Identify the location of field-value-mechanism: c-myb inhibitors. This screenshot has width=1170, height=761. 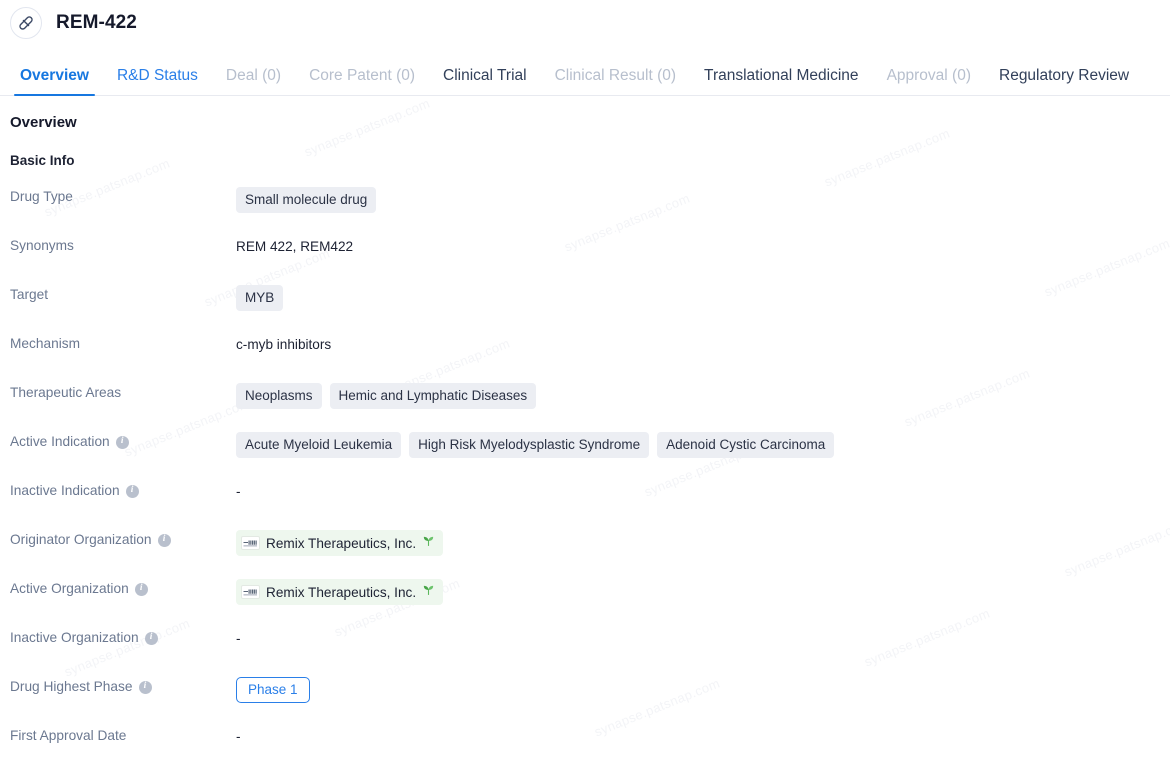
(703, 344).